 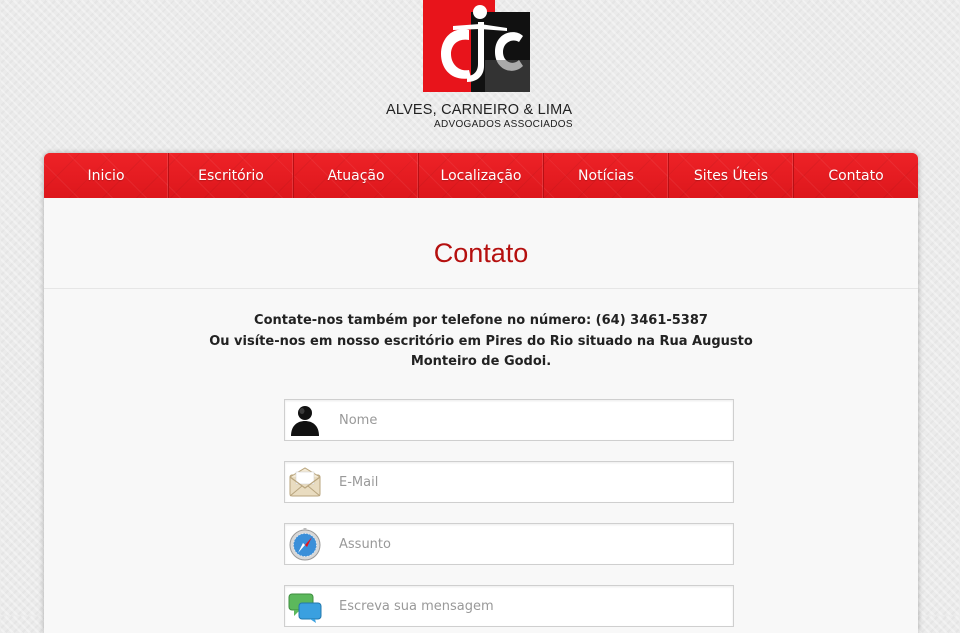 I want to click on message-input, so click(x=529, y=606).